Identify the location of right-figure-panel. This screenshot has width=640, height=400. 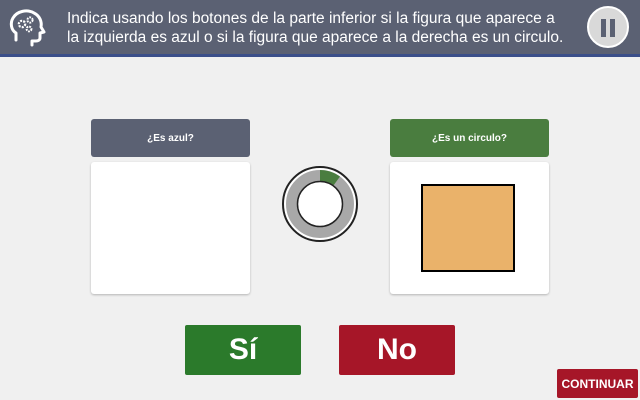
(469, 228).